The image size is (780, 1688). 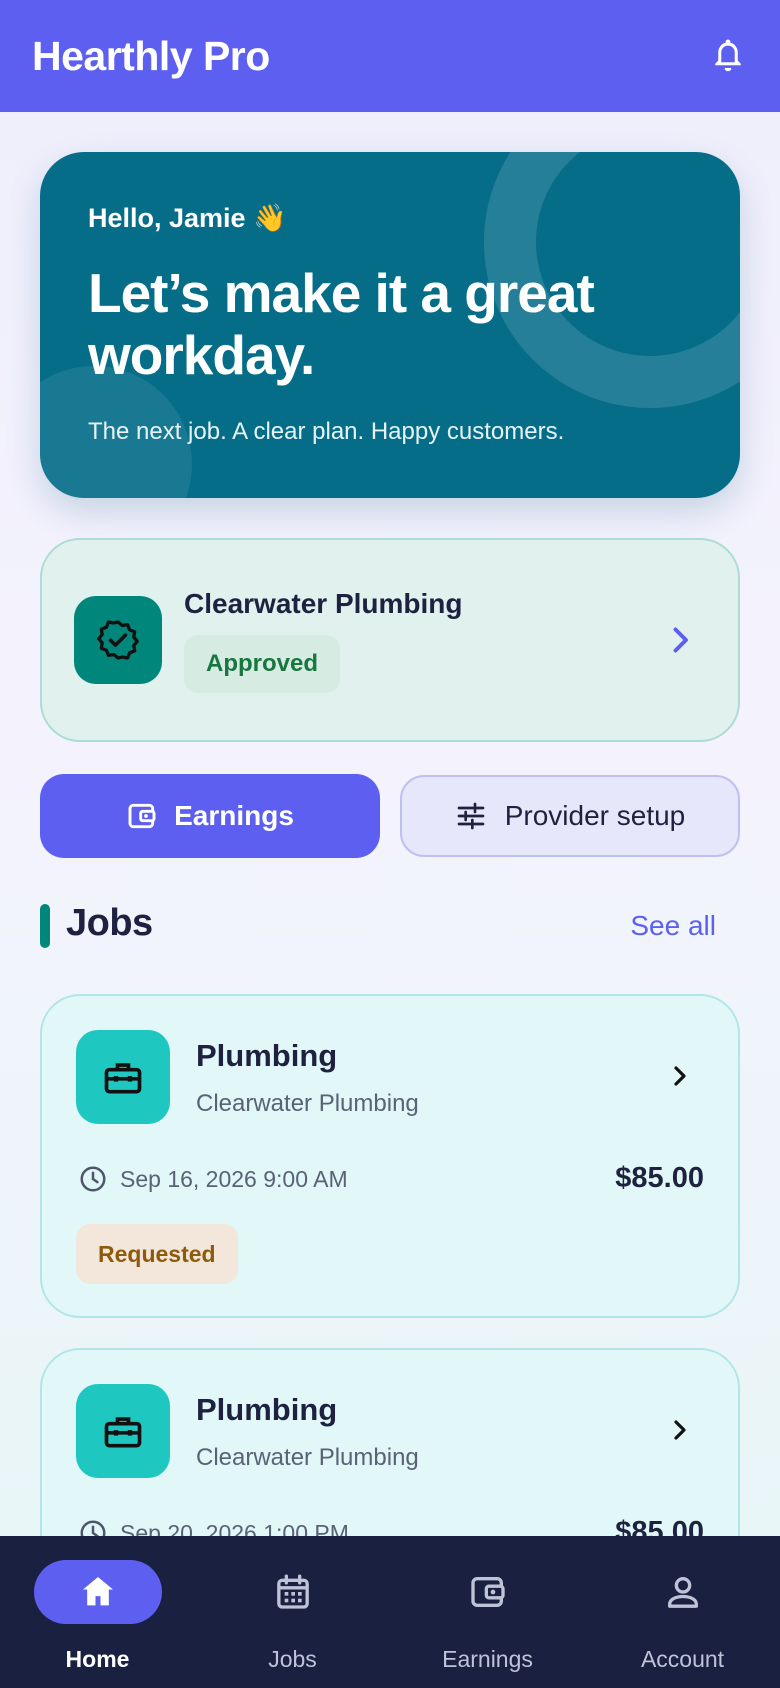 What do you see at coordinates (487, 1659) in the screenshot?
I see `nav-label-earnings: Earnings` at bounding box center [487, 1659].